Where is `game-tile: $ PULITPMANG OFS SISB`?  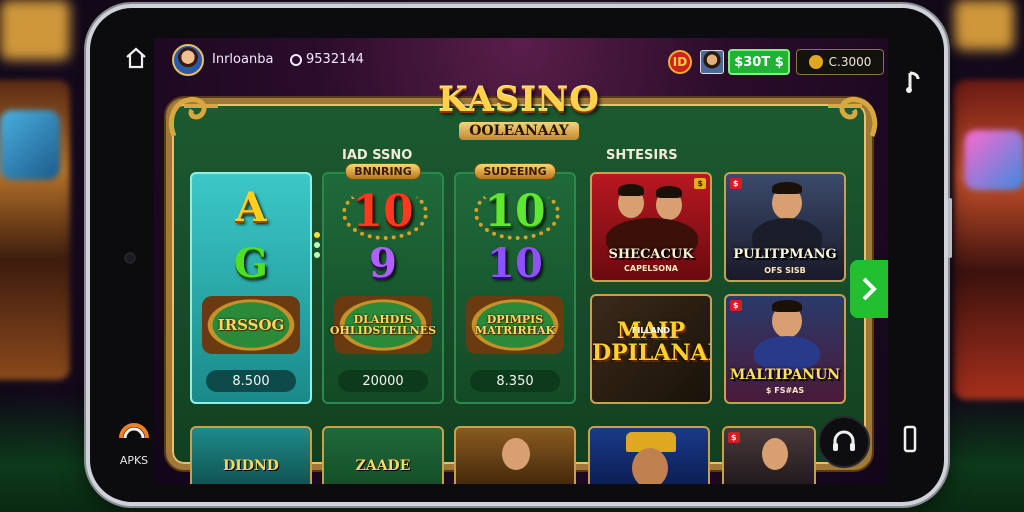
game-tile: $ PULITPMANG OFS SISB is located at coordinates (785, 227).